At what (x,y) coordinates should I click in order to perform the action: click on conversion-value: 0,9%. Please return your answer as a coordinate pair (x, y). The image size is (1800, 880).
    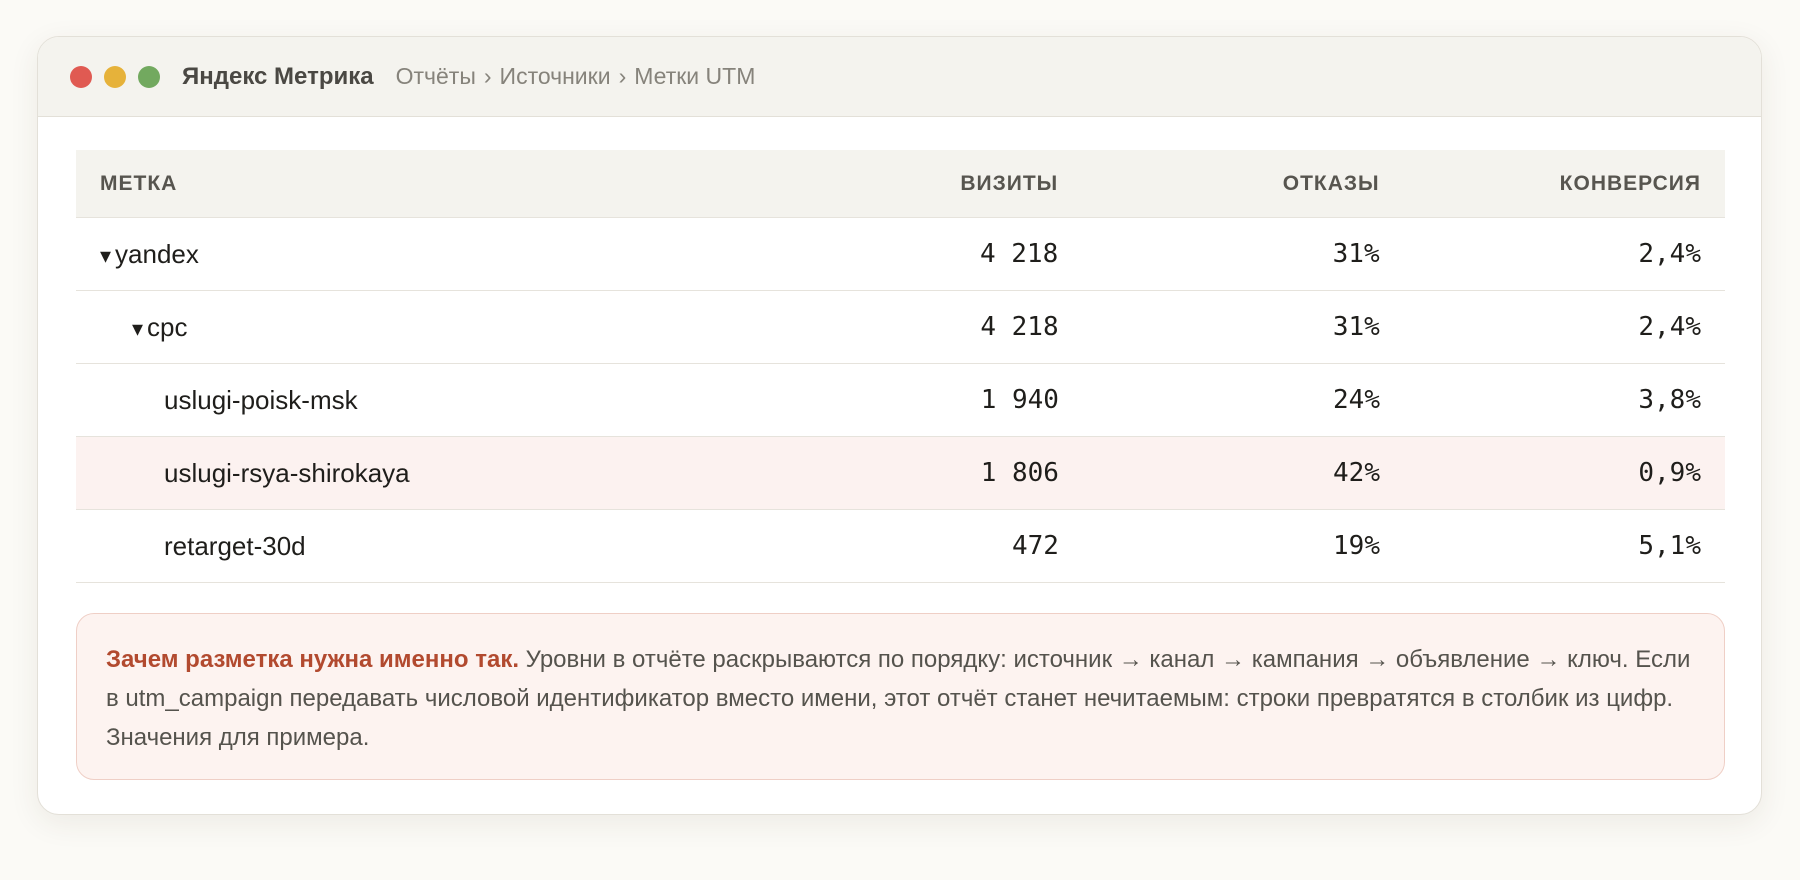
    Looking at the image, I should click on (1669, 473).